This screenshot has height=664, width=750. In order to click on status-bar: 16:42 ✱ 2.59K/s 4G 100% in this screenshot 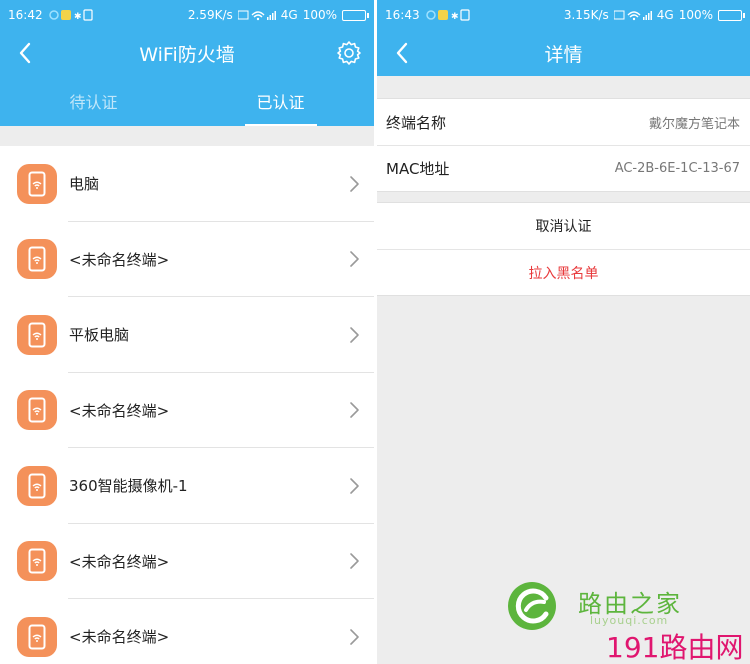, I will do `click(187, 15)`.